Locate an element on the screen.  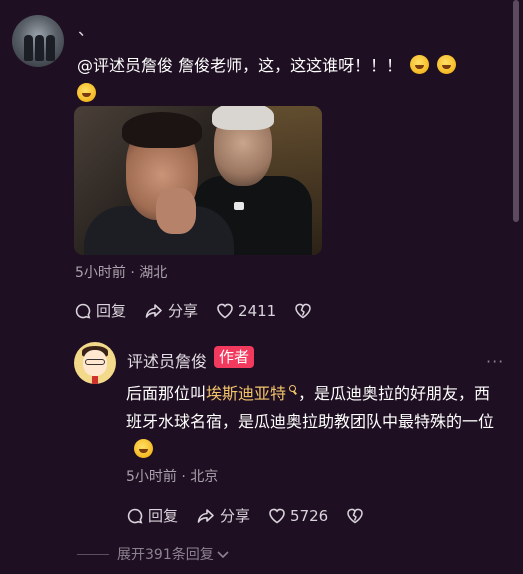
author-badge: 作者 is located at coordinates (234, 357).